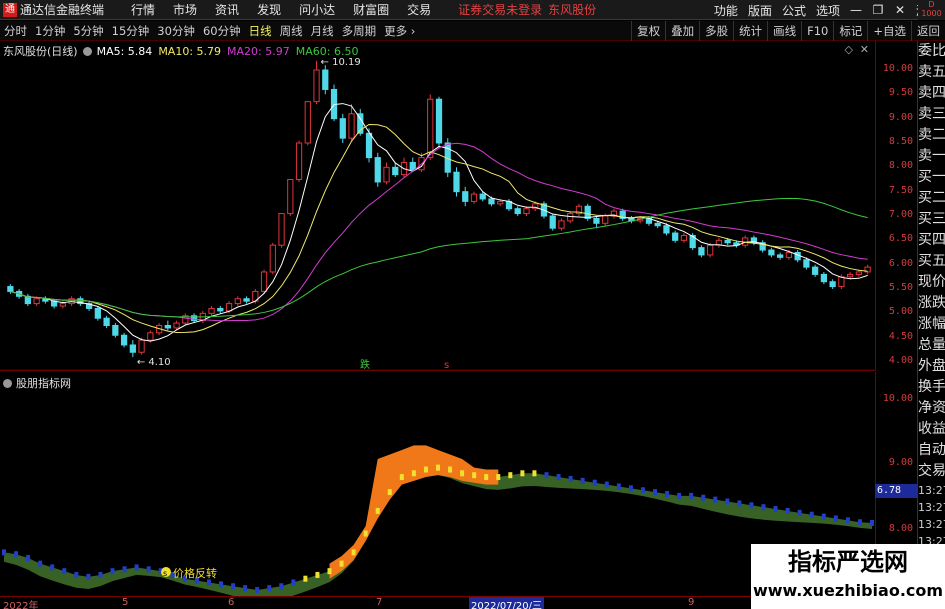 The width and height of the screenshot is (945, 609). I want to click on quote-field-label: 换手, so click(931, 387).